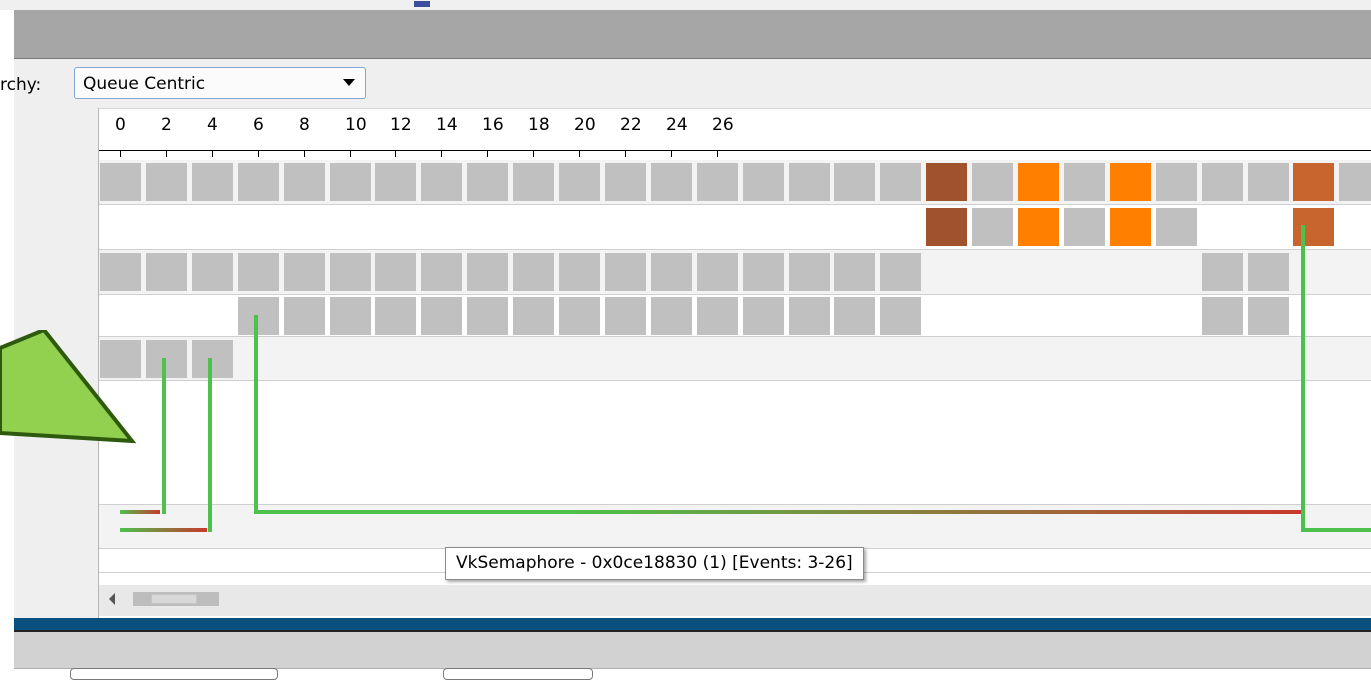  What do you see at coordinates (685, 5) in the screenshot?
I see `top-menu-strip` at bounding box center [685, 5].